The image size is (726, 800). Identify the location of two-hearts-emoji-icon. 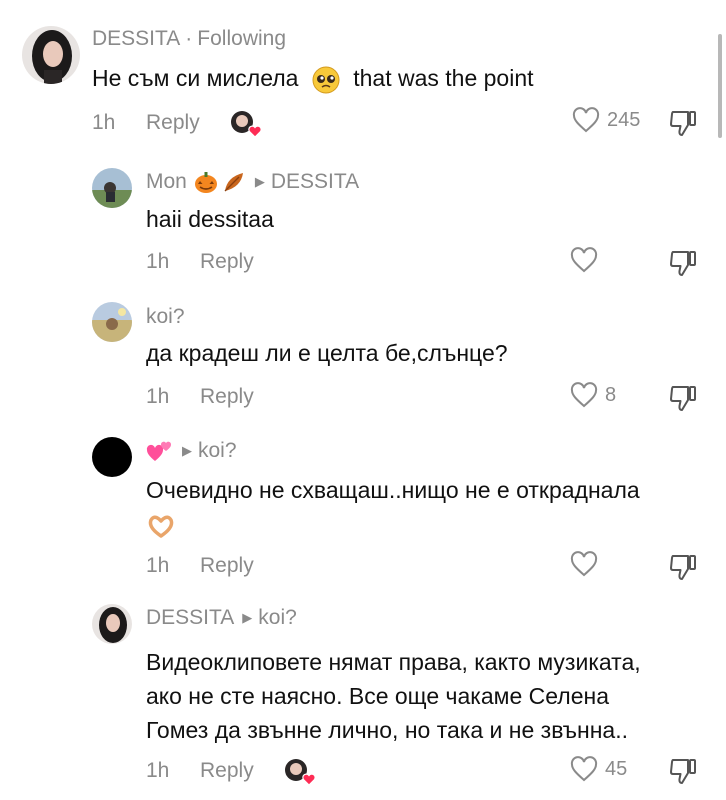
(159, 451).